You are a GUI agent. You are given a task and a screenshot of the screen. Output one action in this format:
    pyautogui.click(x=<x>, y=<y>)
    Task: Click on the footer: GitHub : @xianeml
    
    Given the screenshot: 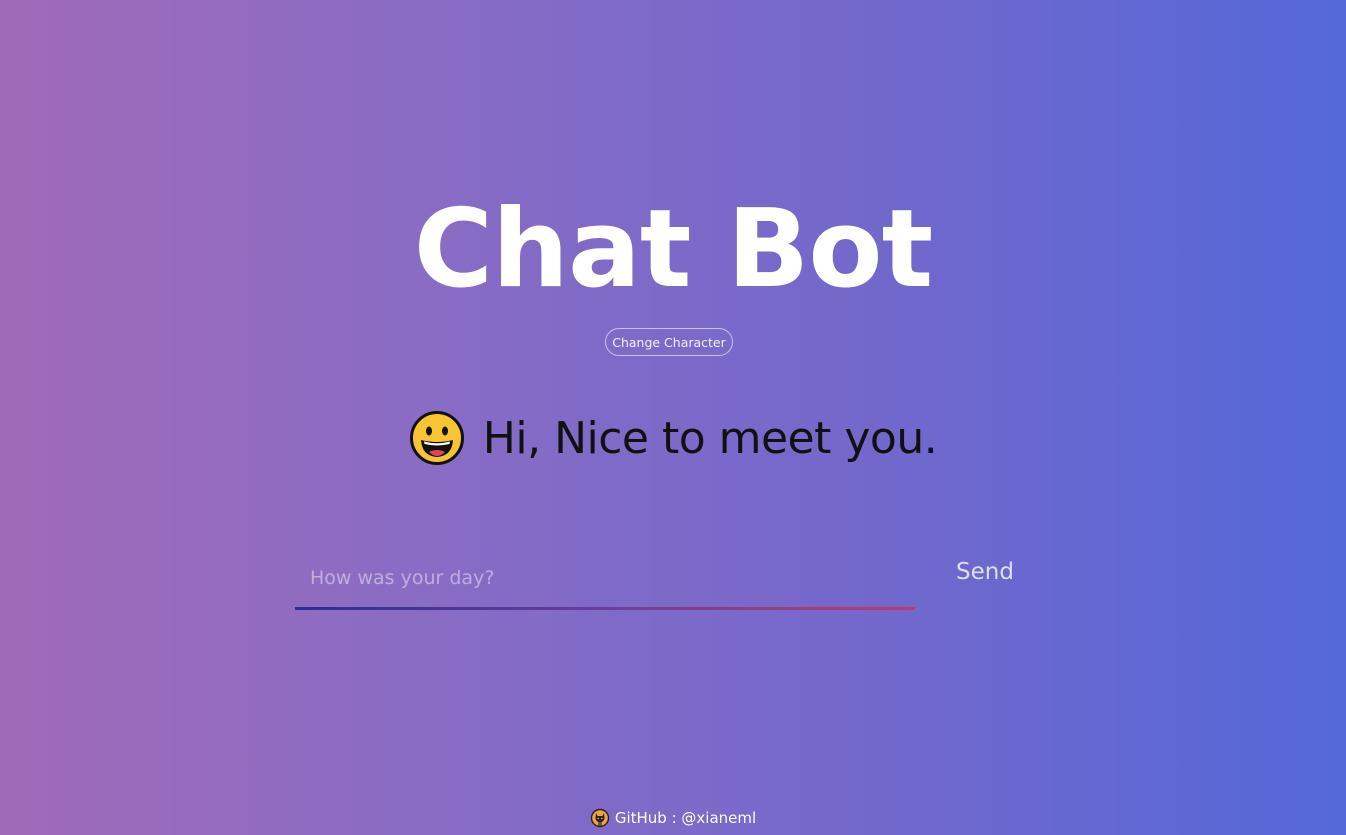 What is the action you would take?
    pyautogui.click(x=673, y=818)
    